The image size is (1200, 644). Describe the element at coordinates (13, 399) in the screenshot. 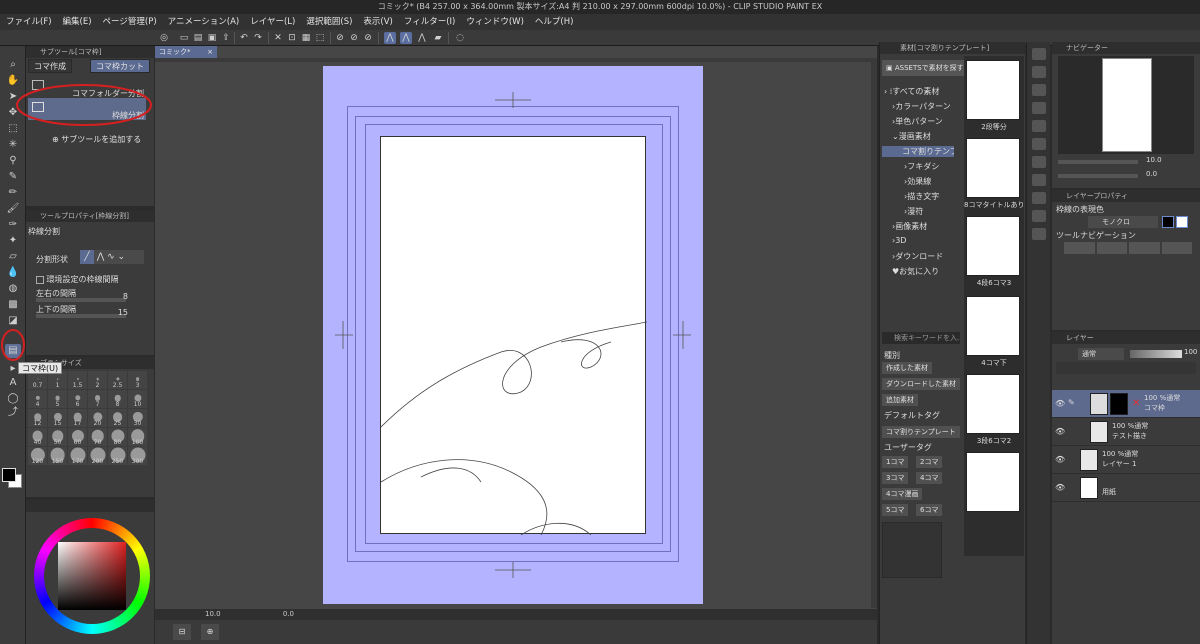

I see `balloon-tool-icon: ◯` at that location.